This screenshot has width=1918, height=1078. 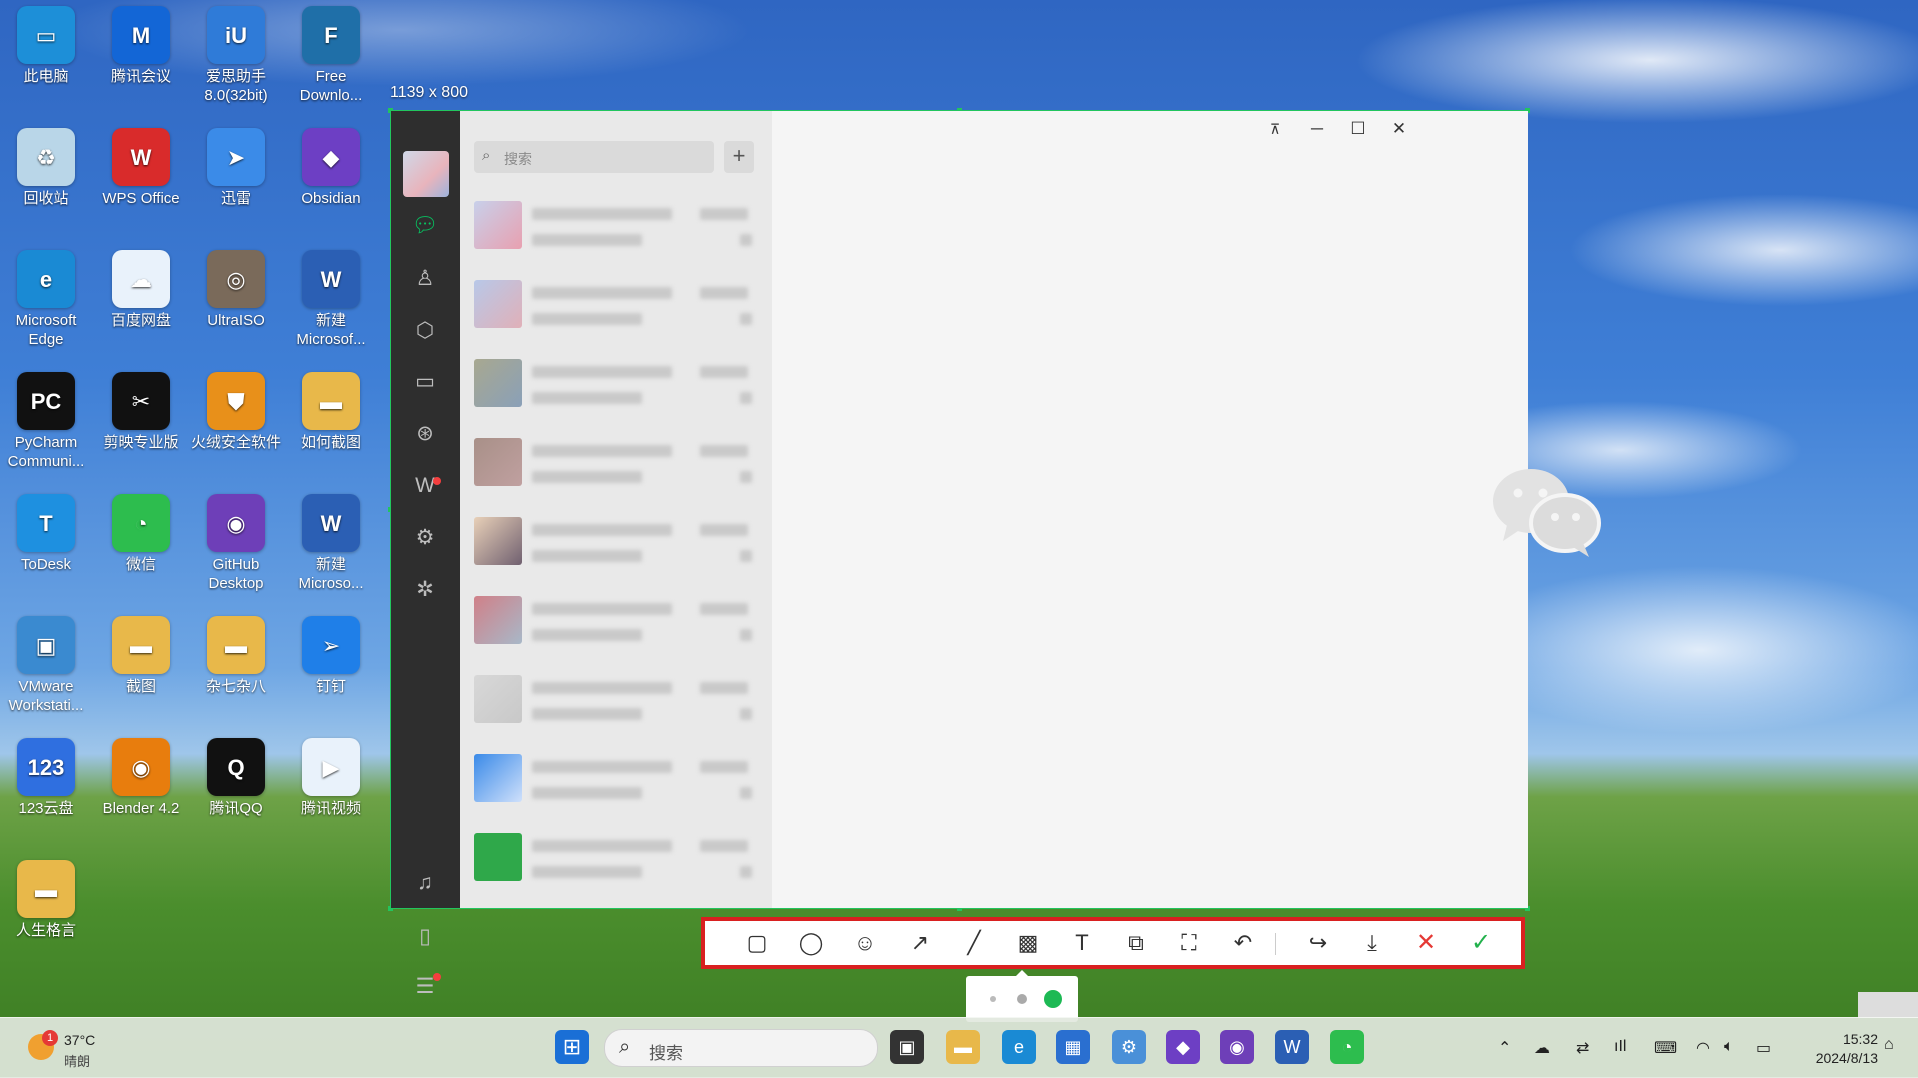 I want to click on wechat-taskbar-icon: ◔, so click(x=1347, y=1047).